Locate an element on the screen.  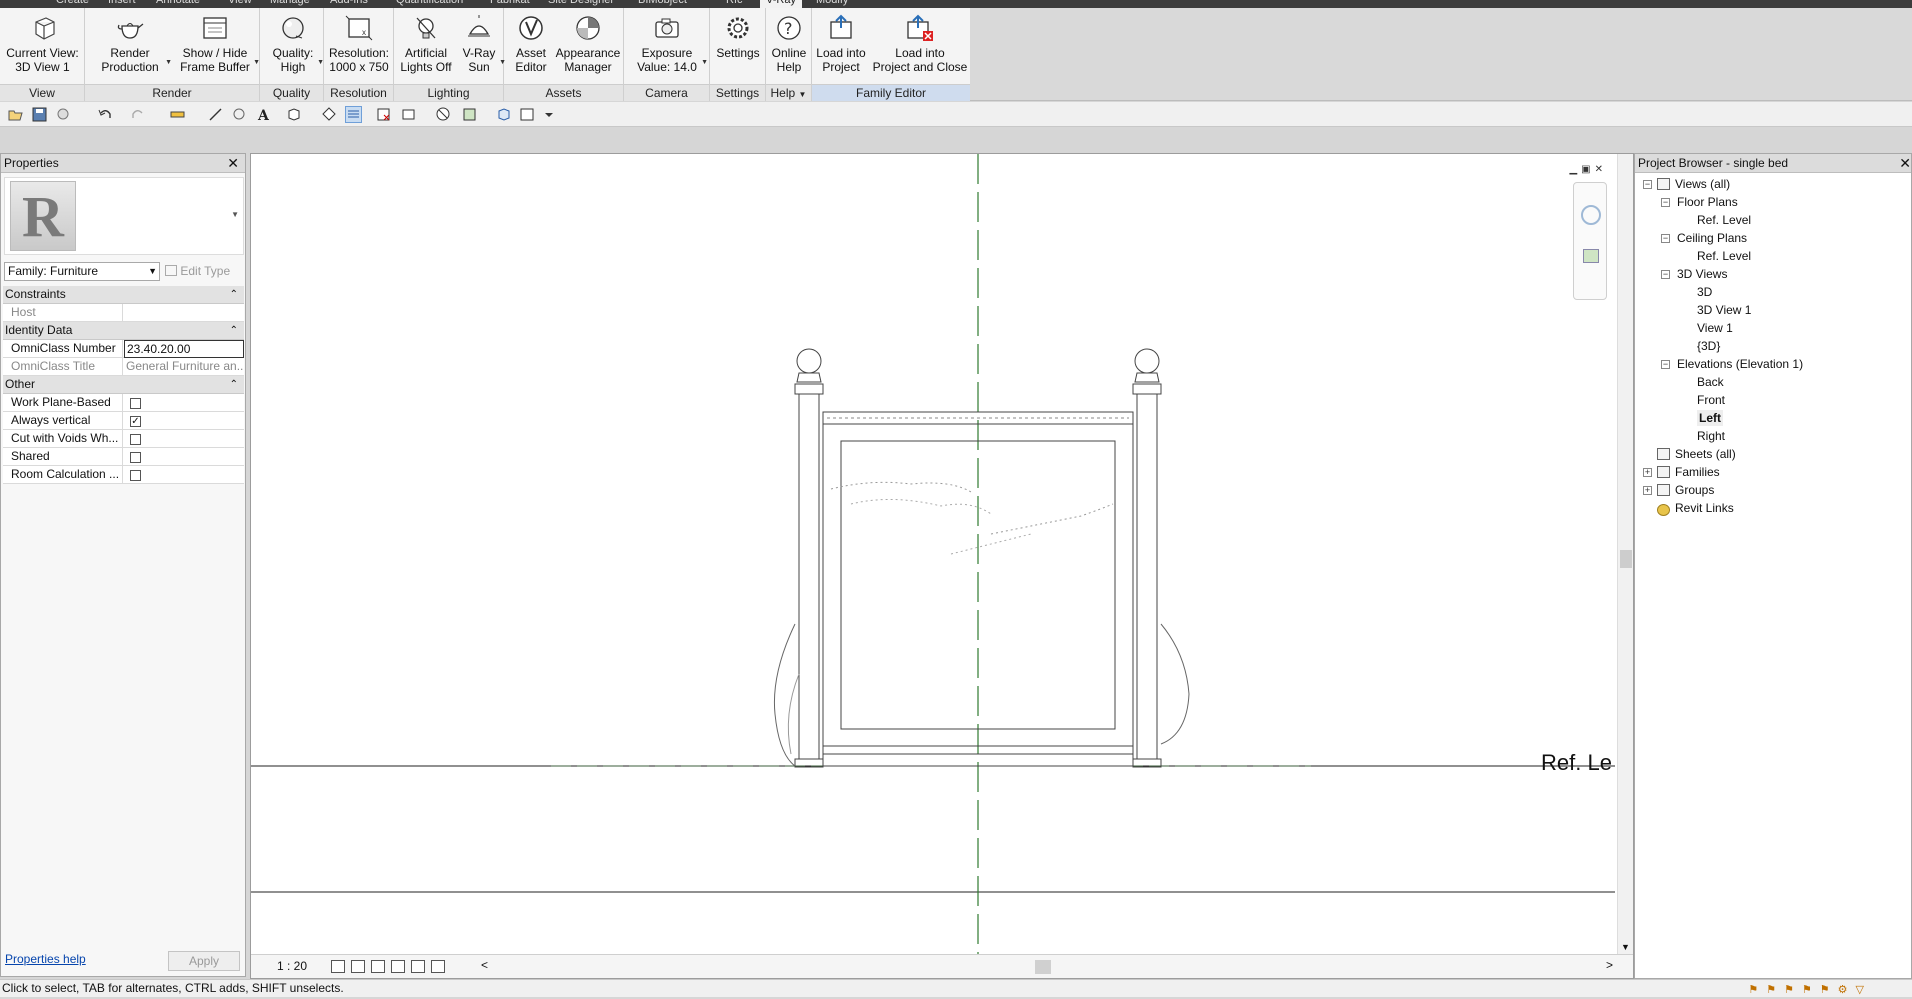
zoom-icon is located at coordinates (1591, 256).